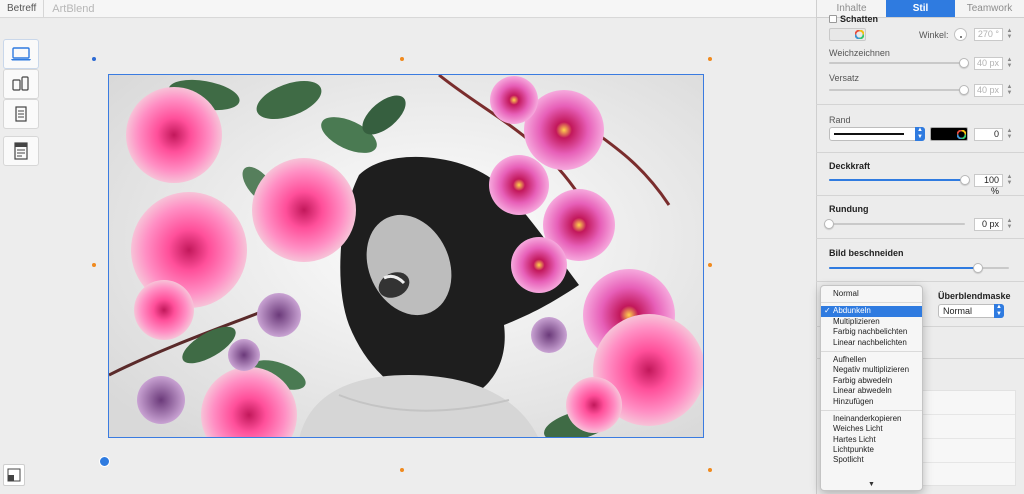 The height and width of the screenshot is (494, 1024). I want to click on border-color-well, so click(949, 134).